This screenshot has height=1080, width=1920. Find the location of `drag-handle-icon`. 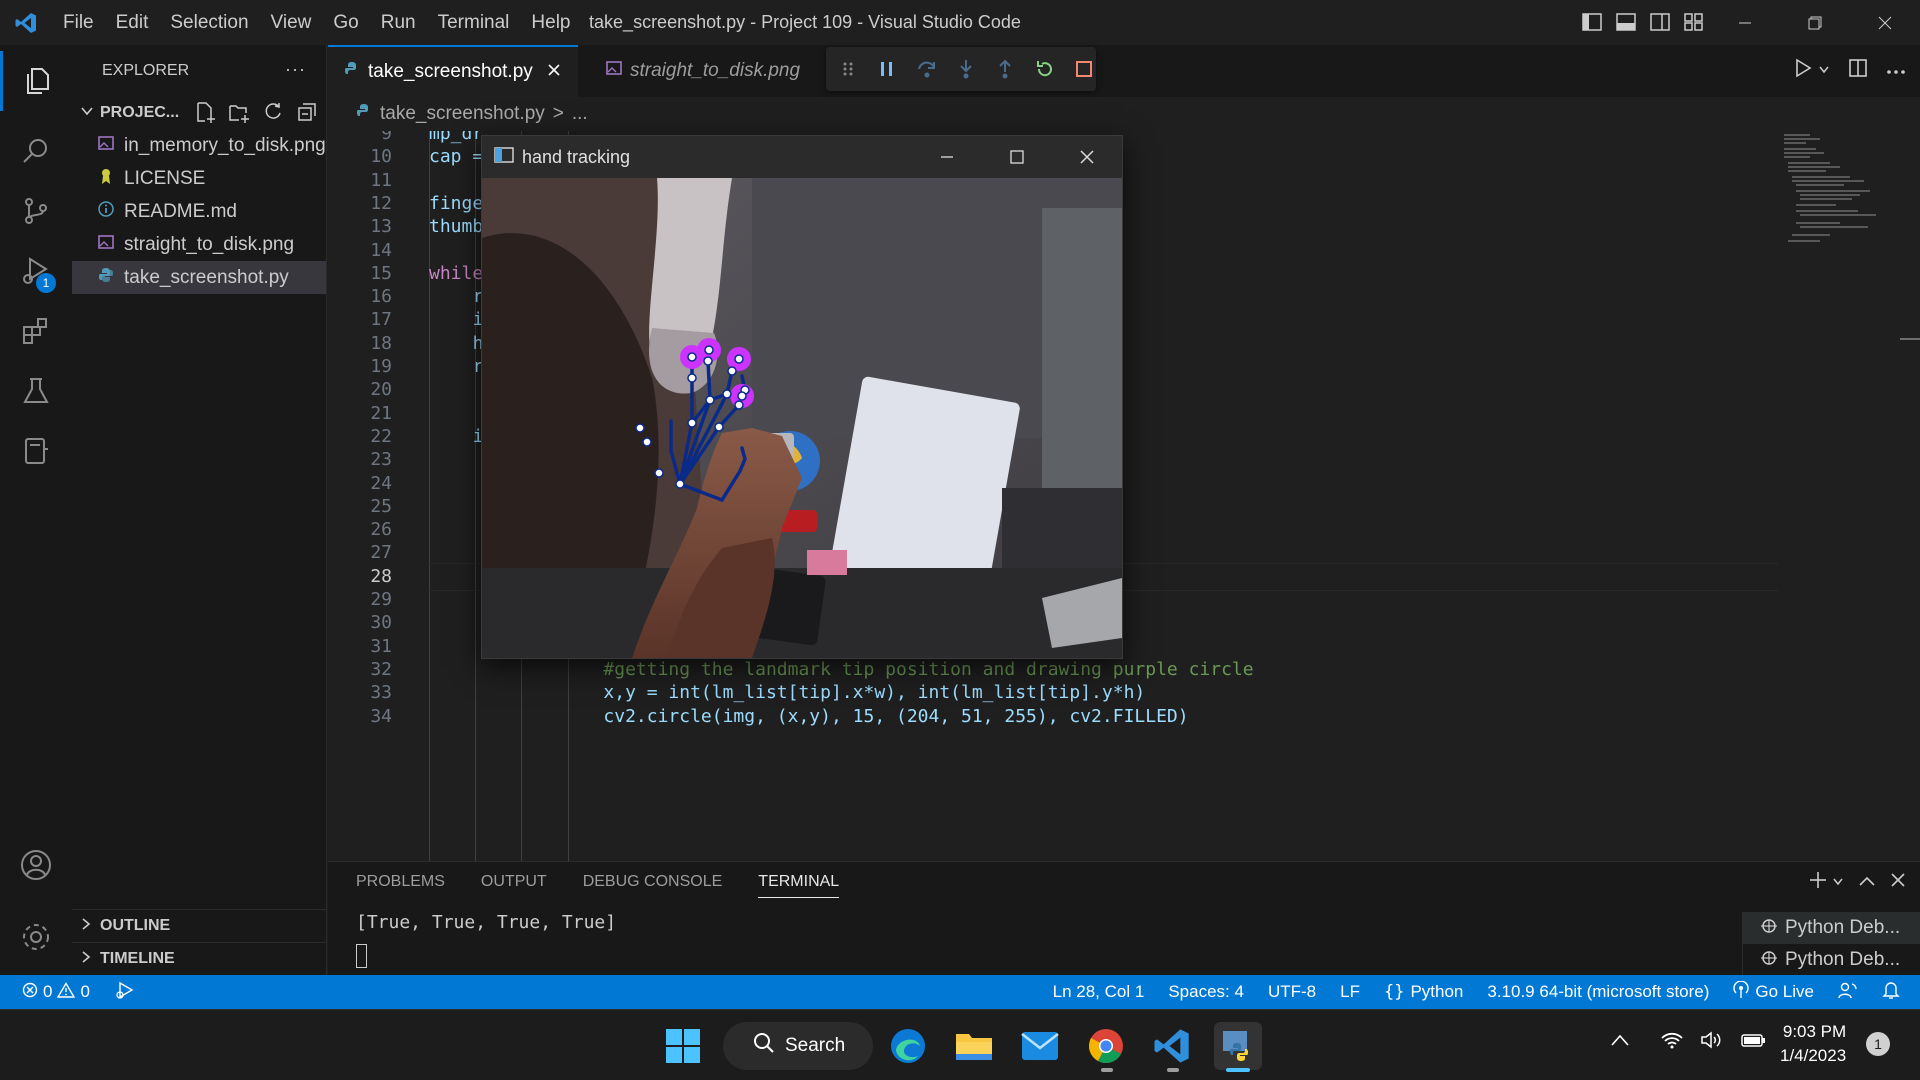

drag-handle-icon is located at coordinates (847, 69).